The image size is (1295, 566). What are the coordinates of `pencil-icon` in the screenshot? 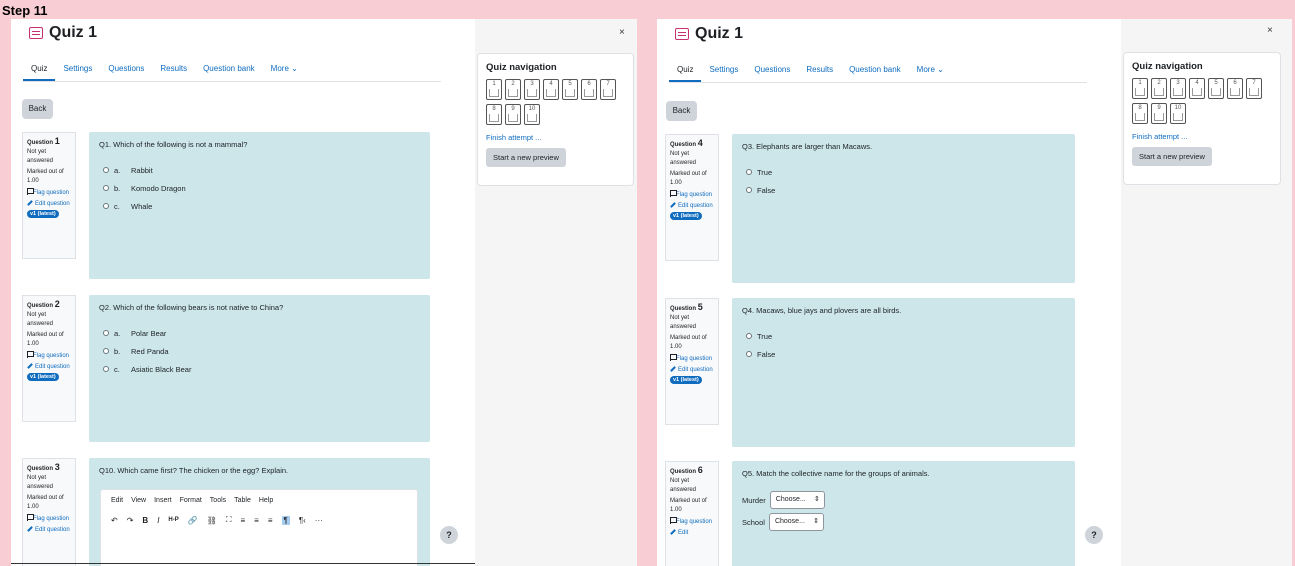 It's located at (30, 203).